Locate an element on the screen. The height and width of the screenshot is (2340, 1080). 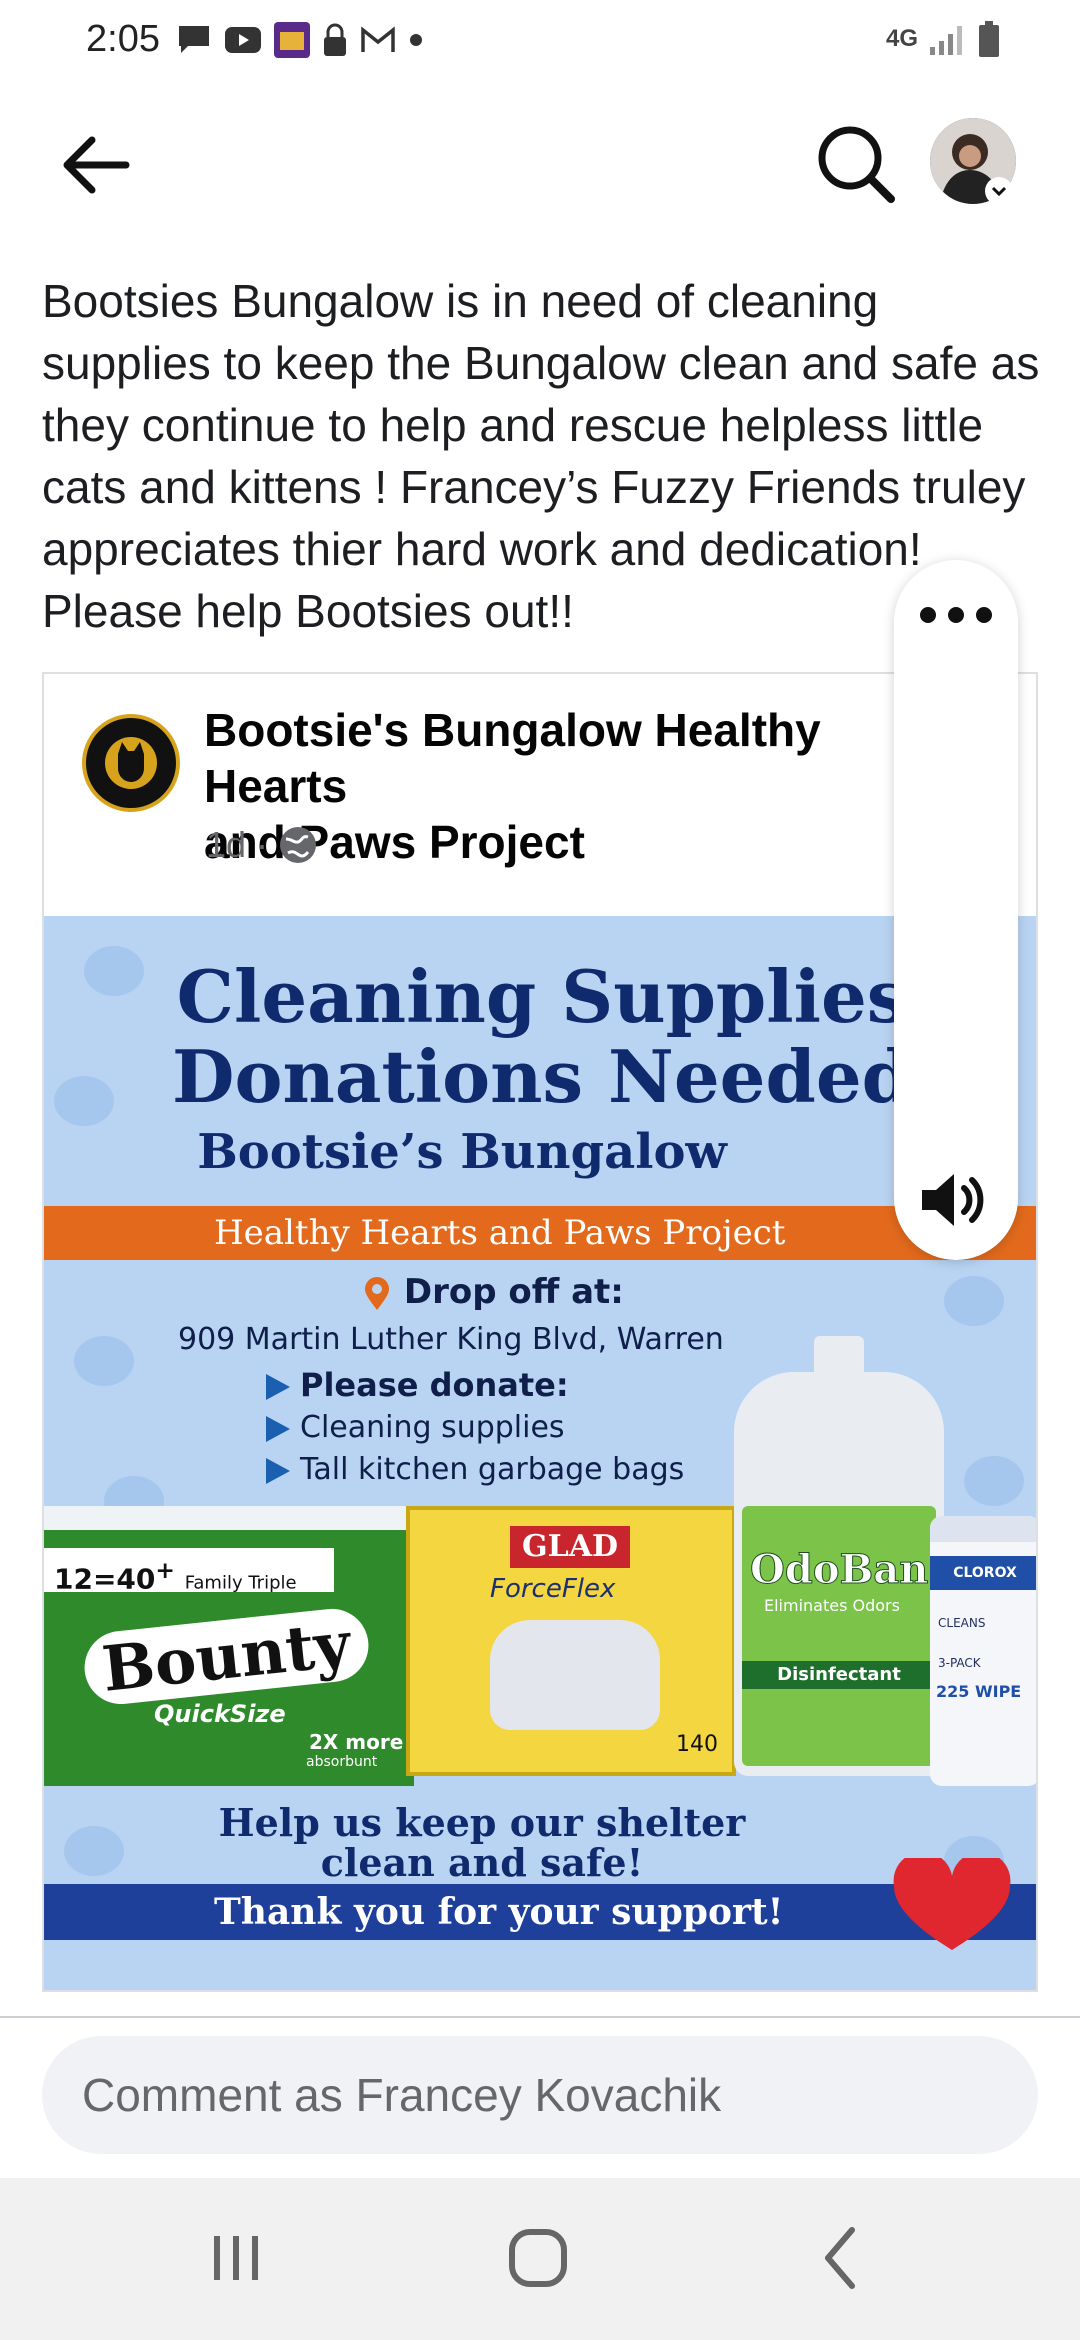
bounty-count: 12=40 is located at coordinates (105, 1579).